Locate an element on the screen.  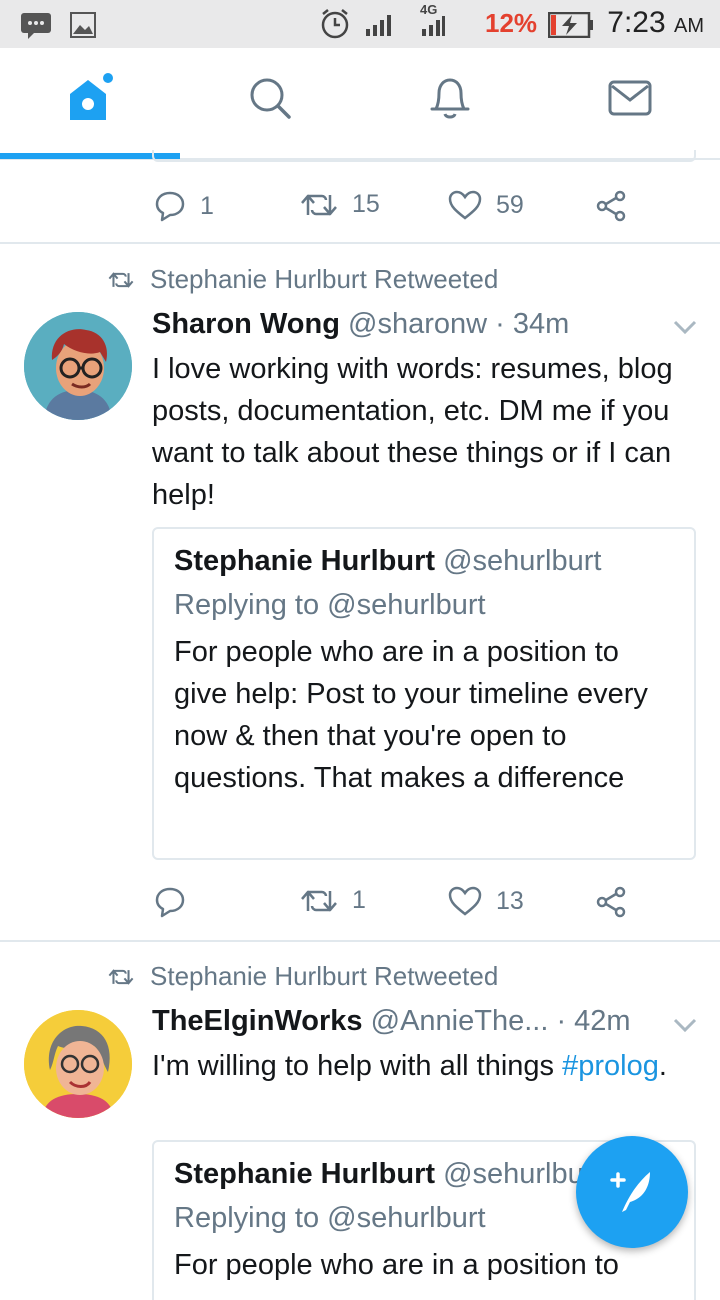
author-name: TheElginWorks is located at coordinates (257, 1021).